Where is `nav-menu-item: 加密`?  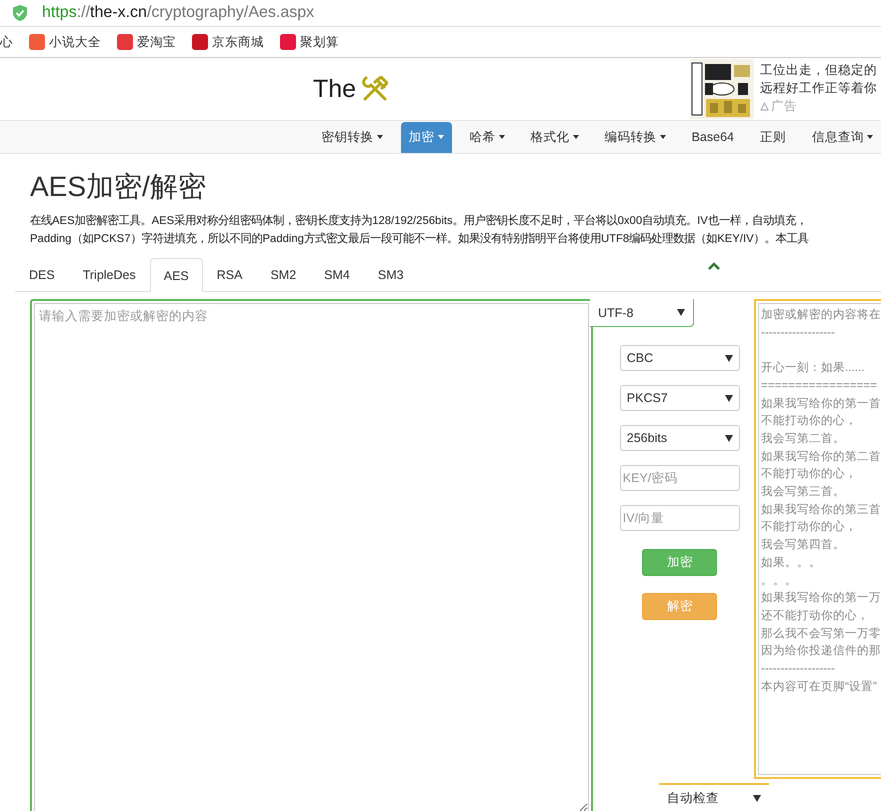 nav-menu-item: 加密 is located at coordinates (426, 137).